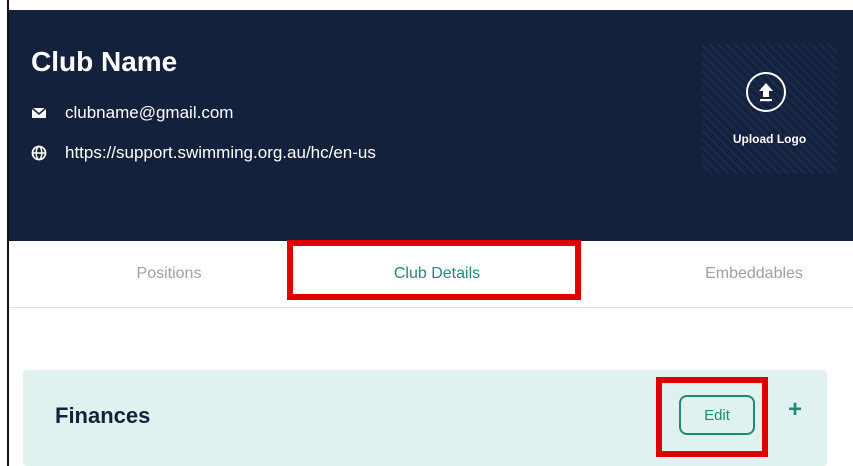 The height and width of the screenshot is (466, 853). Describe the element at coordinates (769, 139) in the screenshot. I see `upload-logo-label: Upload Logo` at that location.